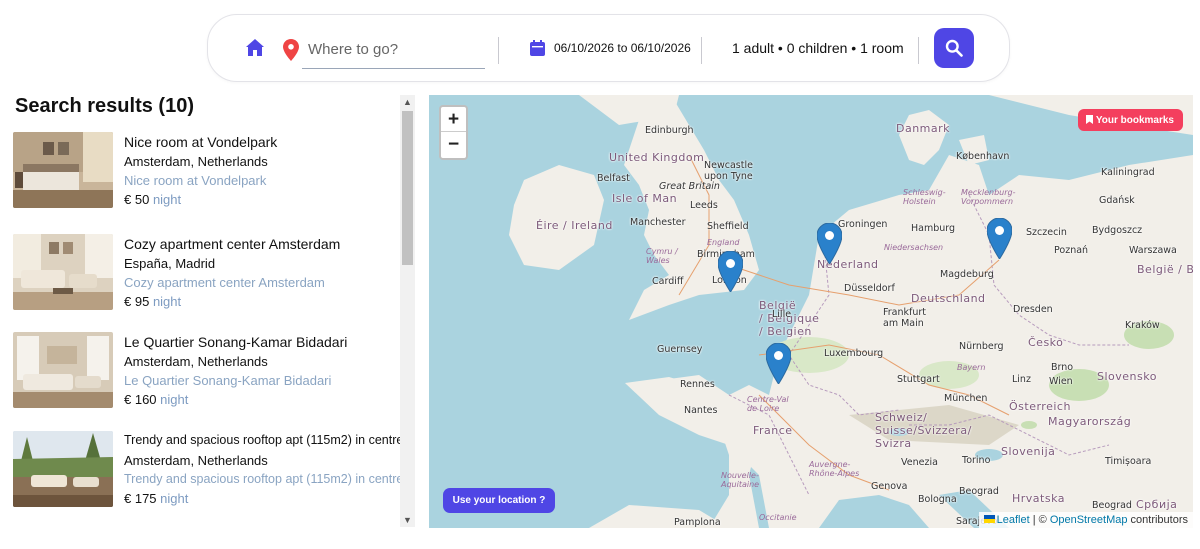 Image resolution: width=1200 pixels, height=549 pixels. I want to click on zoom-out-button: −, so click(453, 144).